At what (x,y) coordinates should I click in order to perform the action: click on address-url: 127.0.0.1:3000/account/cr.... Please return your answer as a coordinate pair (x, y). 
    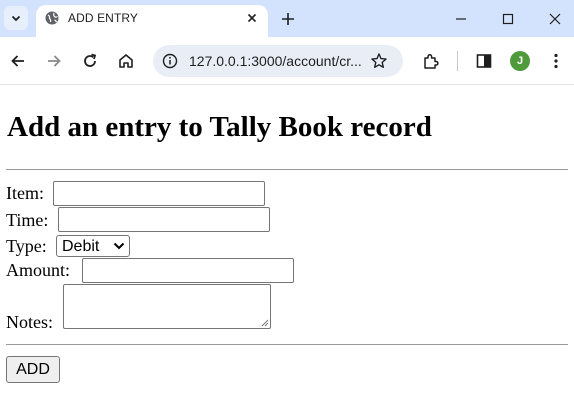
    Looking at the image, I should click on (275, 61).